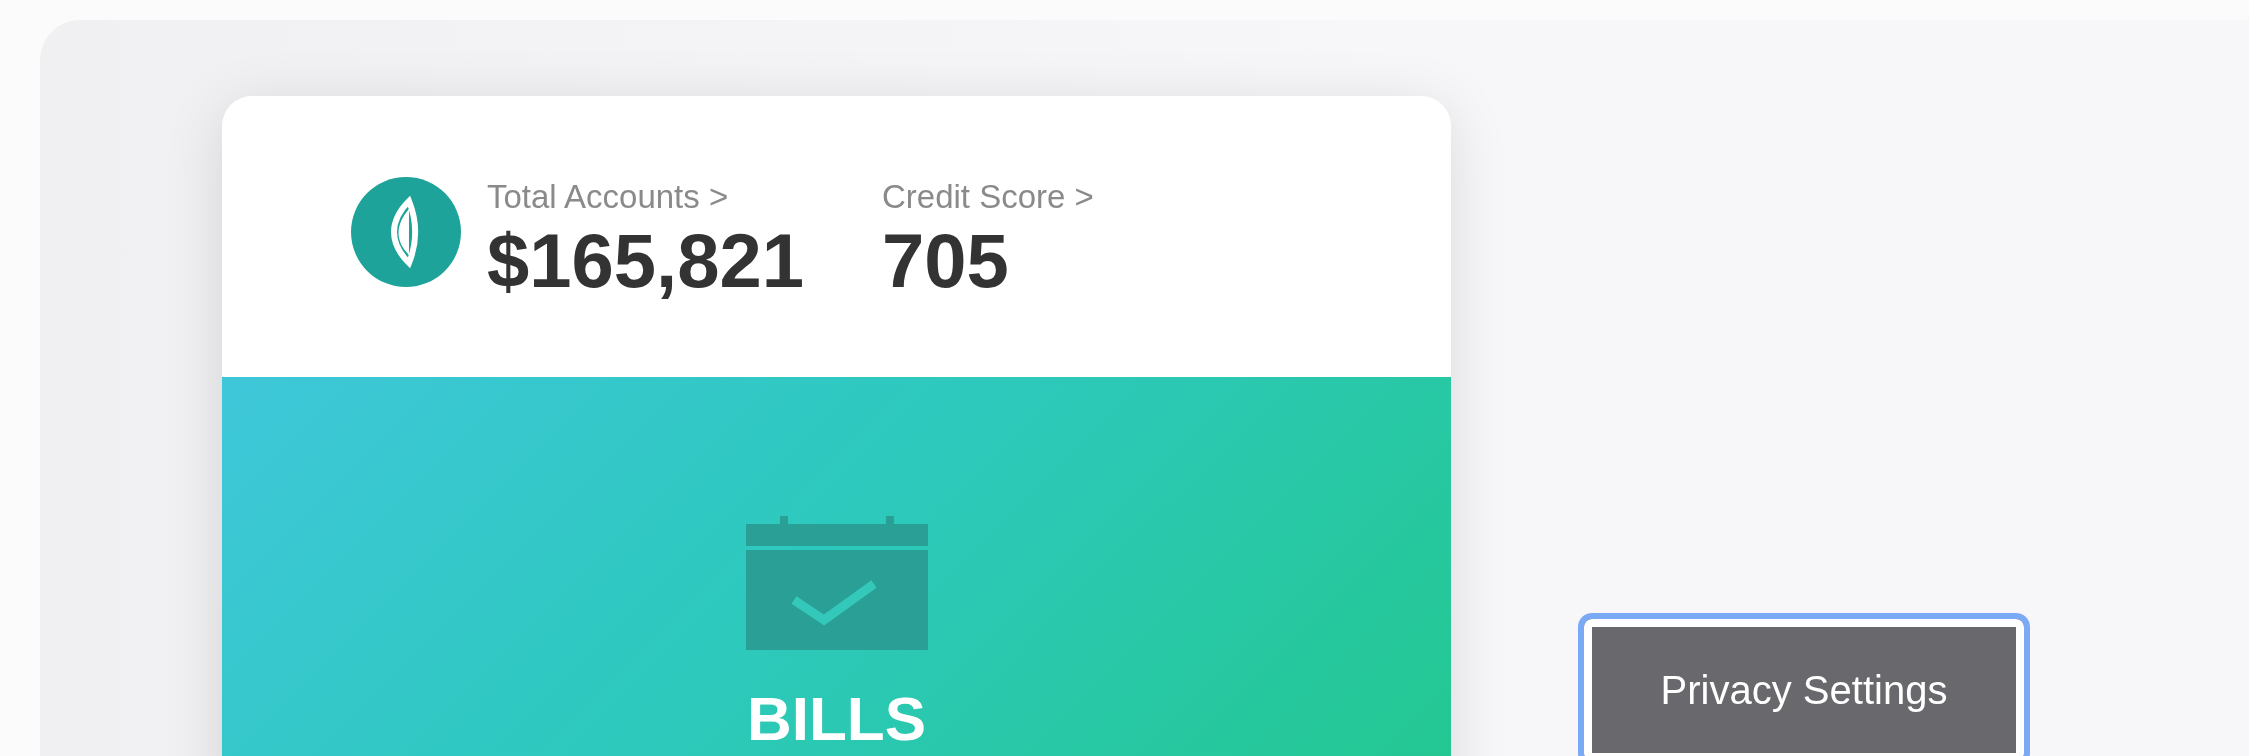 The image size is (2249, 756). Describe the element at coordinates (836, 719) in the screenshot. I see `bills-title: BILLS` at that location.